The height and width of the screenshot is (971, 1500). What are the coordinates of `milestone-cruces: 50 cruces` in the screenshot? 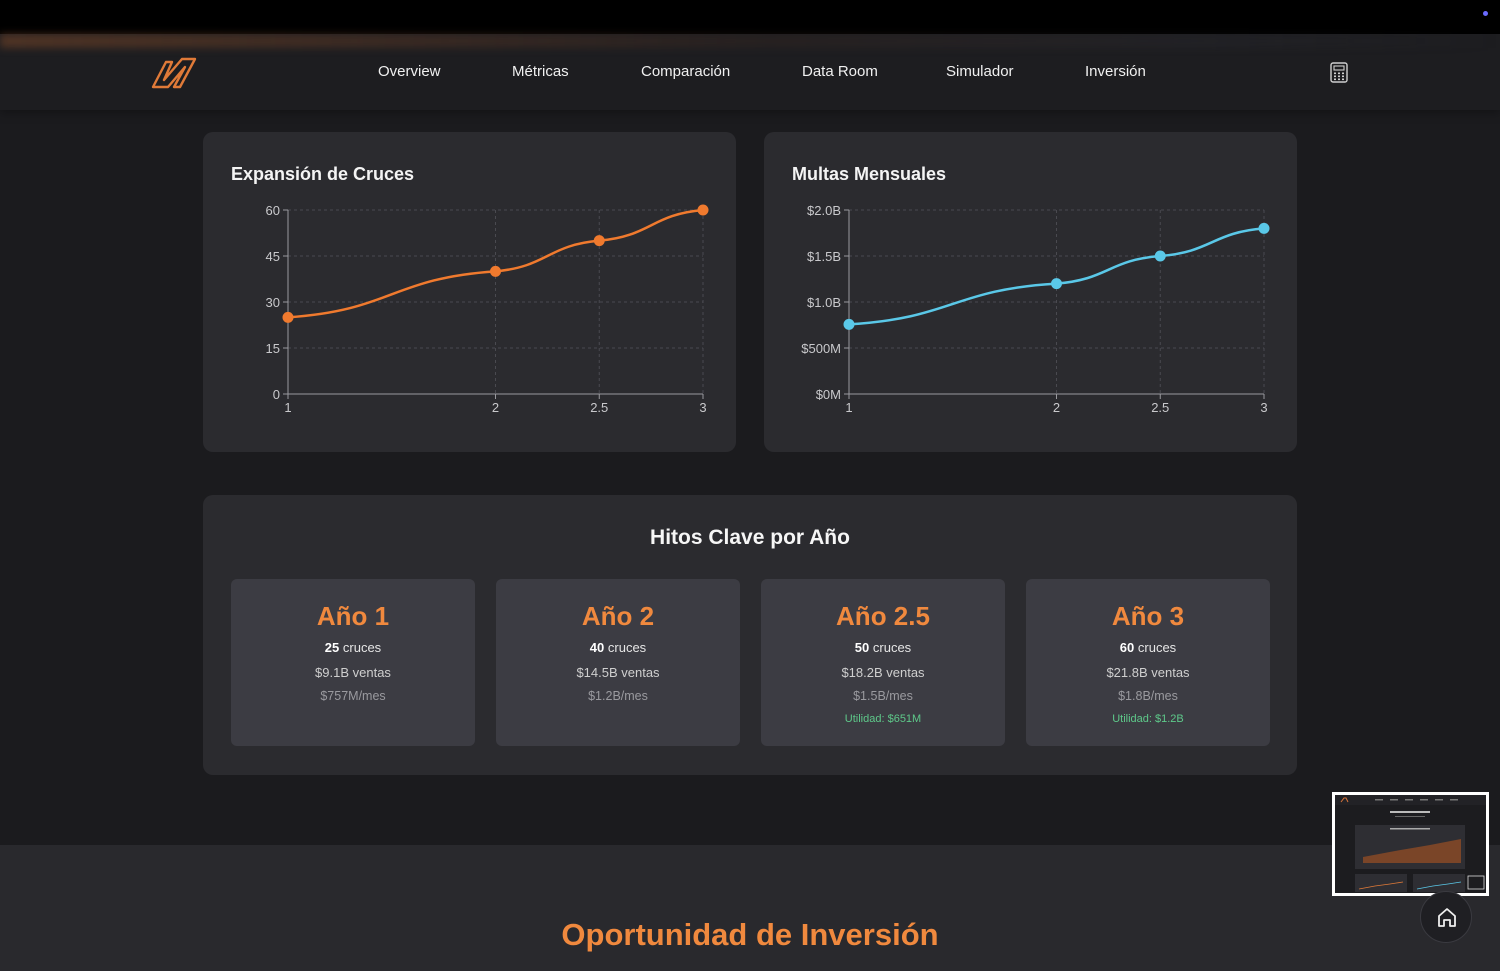 It's located at (883, 647).